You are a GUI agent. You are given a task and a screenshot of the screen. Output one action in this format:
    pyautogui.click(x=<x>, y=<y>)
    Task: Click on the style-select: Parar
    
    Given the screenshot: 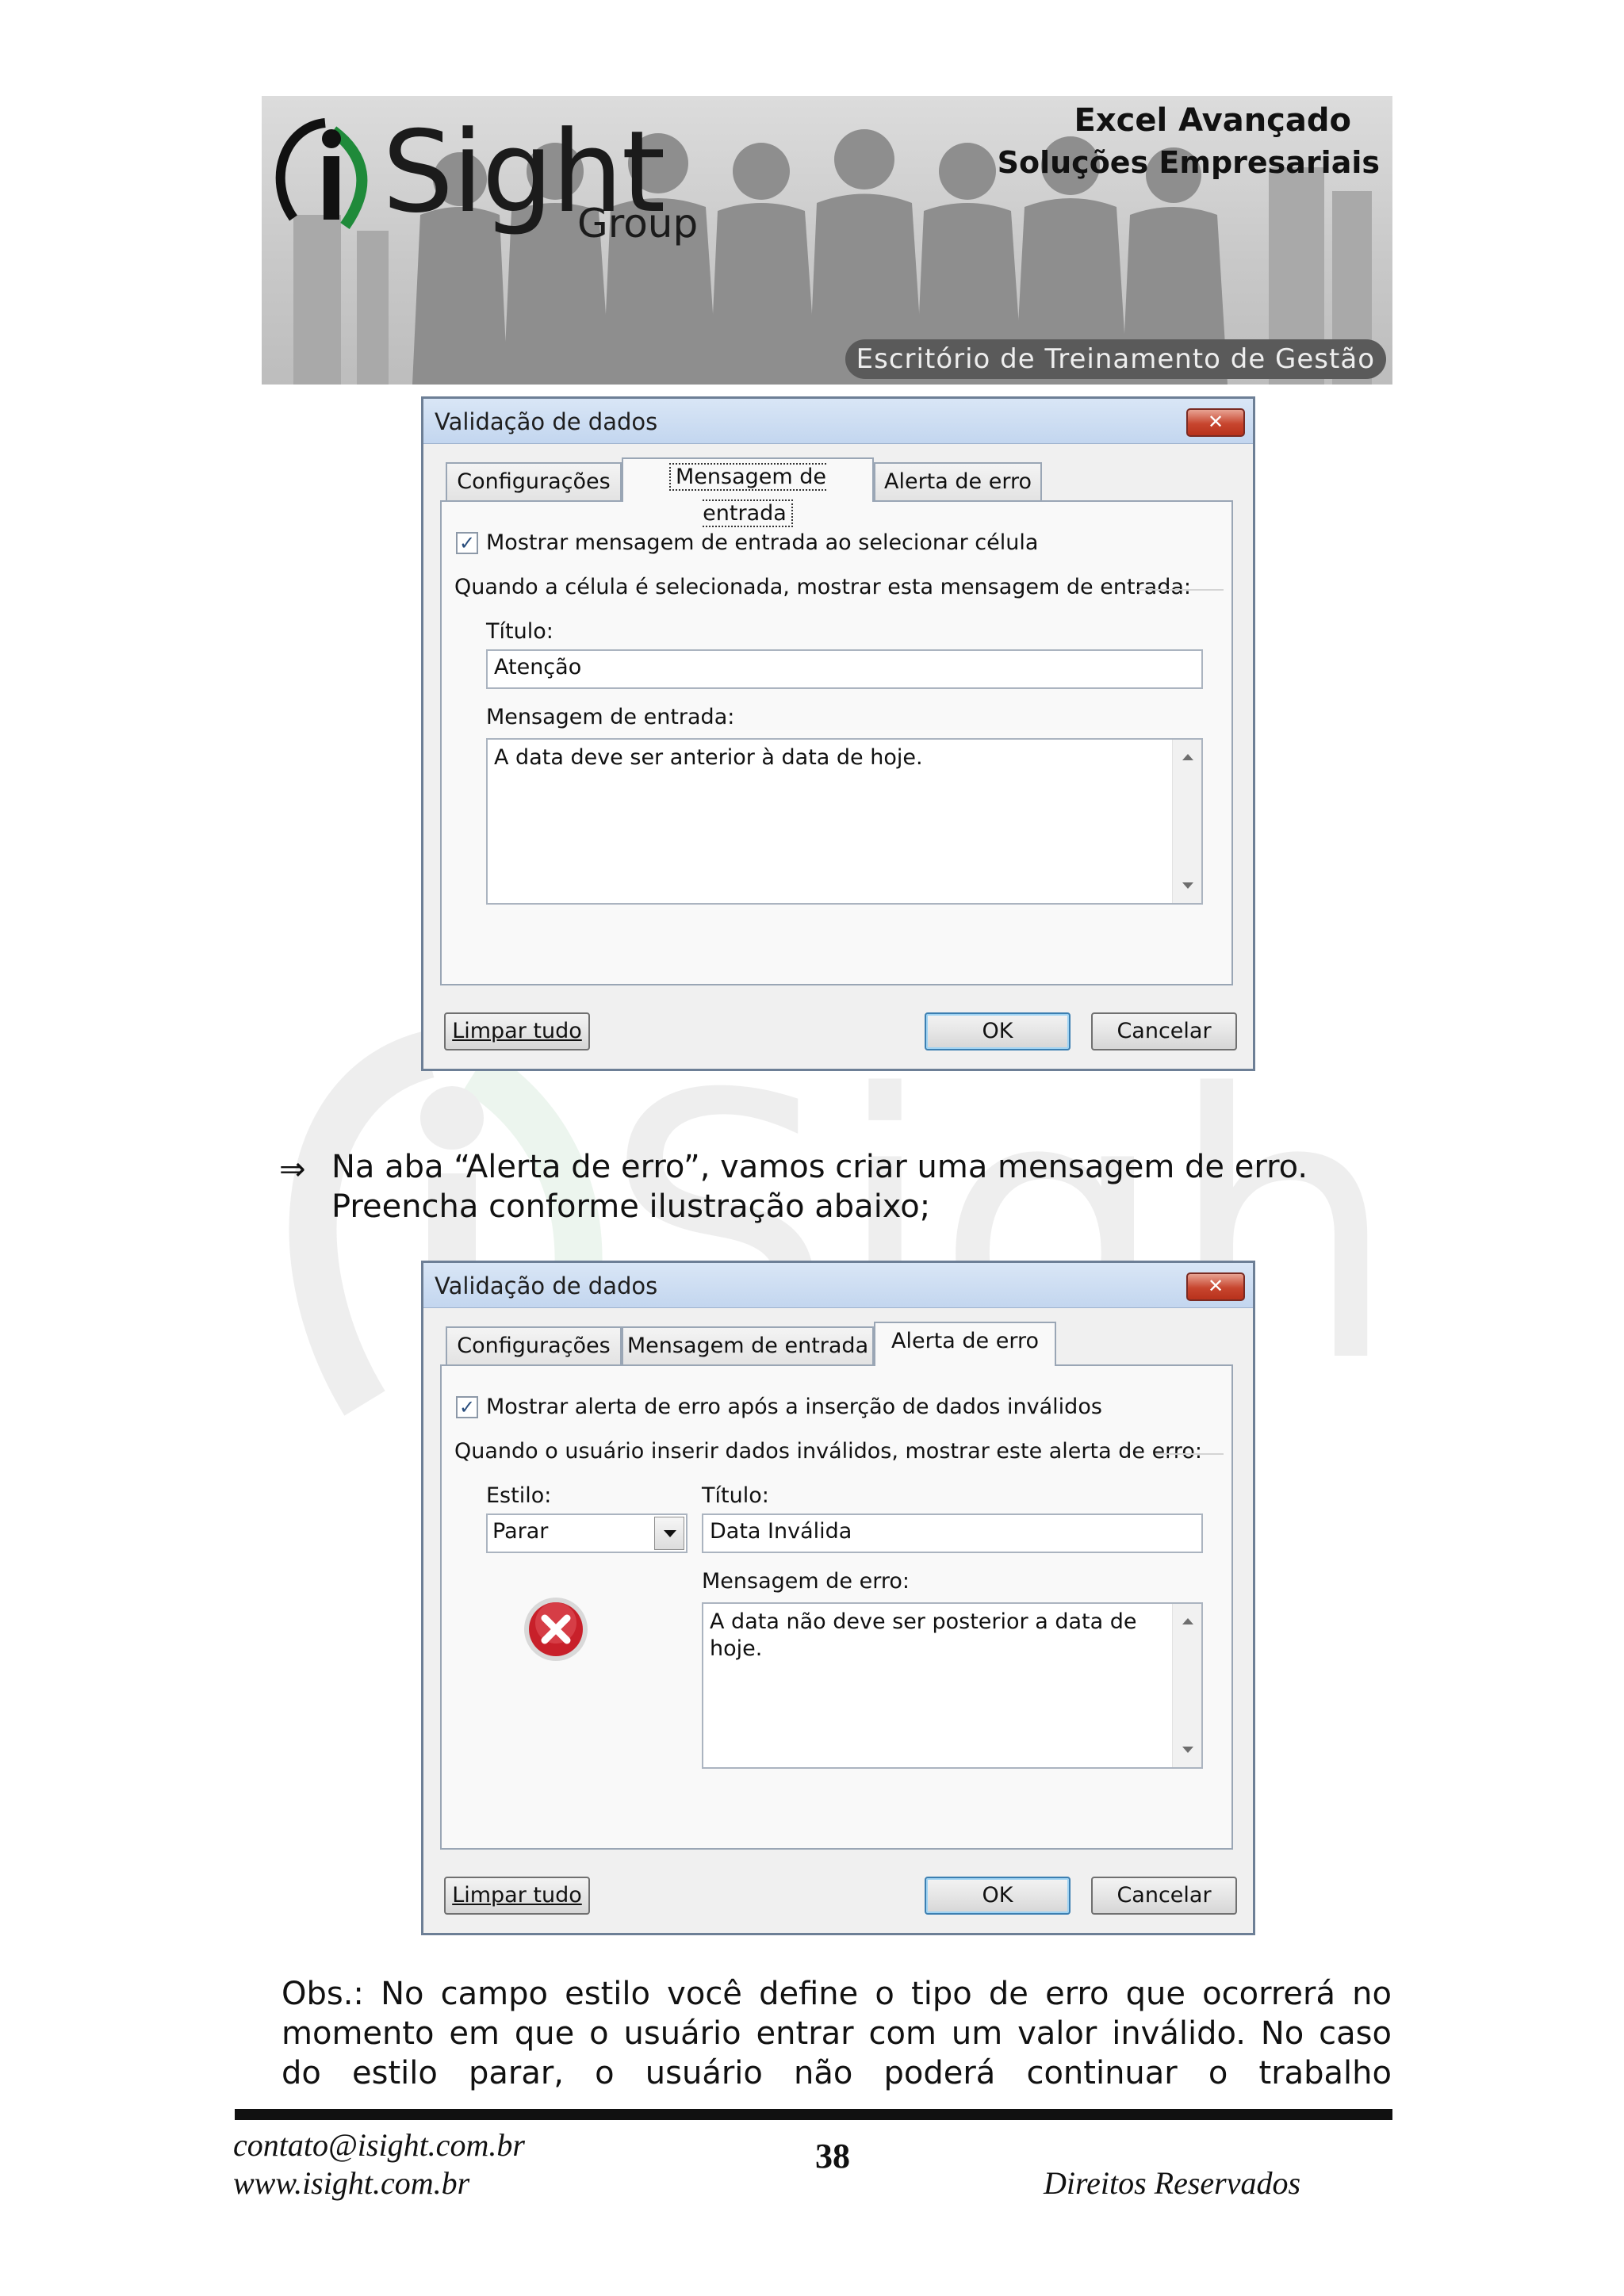 What is the action you would take?
    pyautogui.click(x=587, y=1533)
    